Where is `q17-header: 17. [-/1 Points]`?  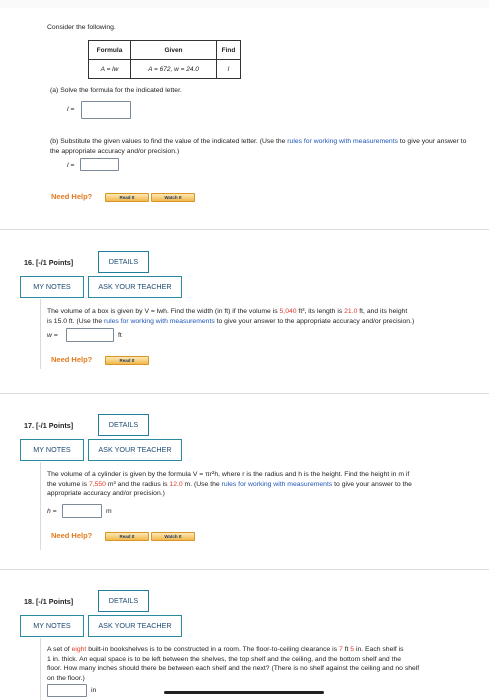 q17-header: 17. [-/1 Points] is located at coordinates (49, 425).